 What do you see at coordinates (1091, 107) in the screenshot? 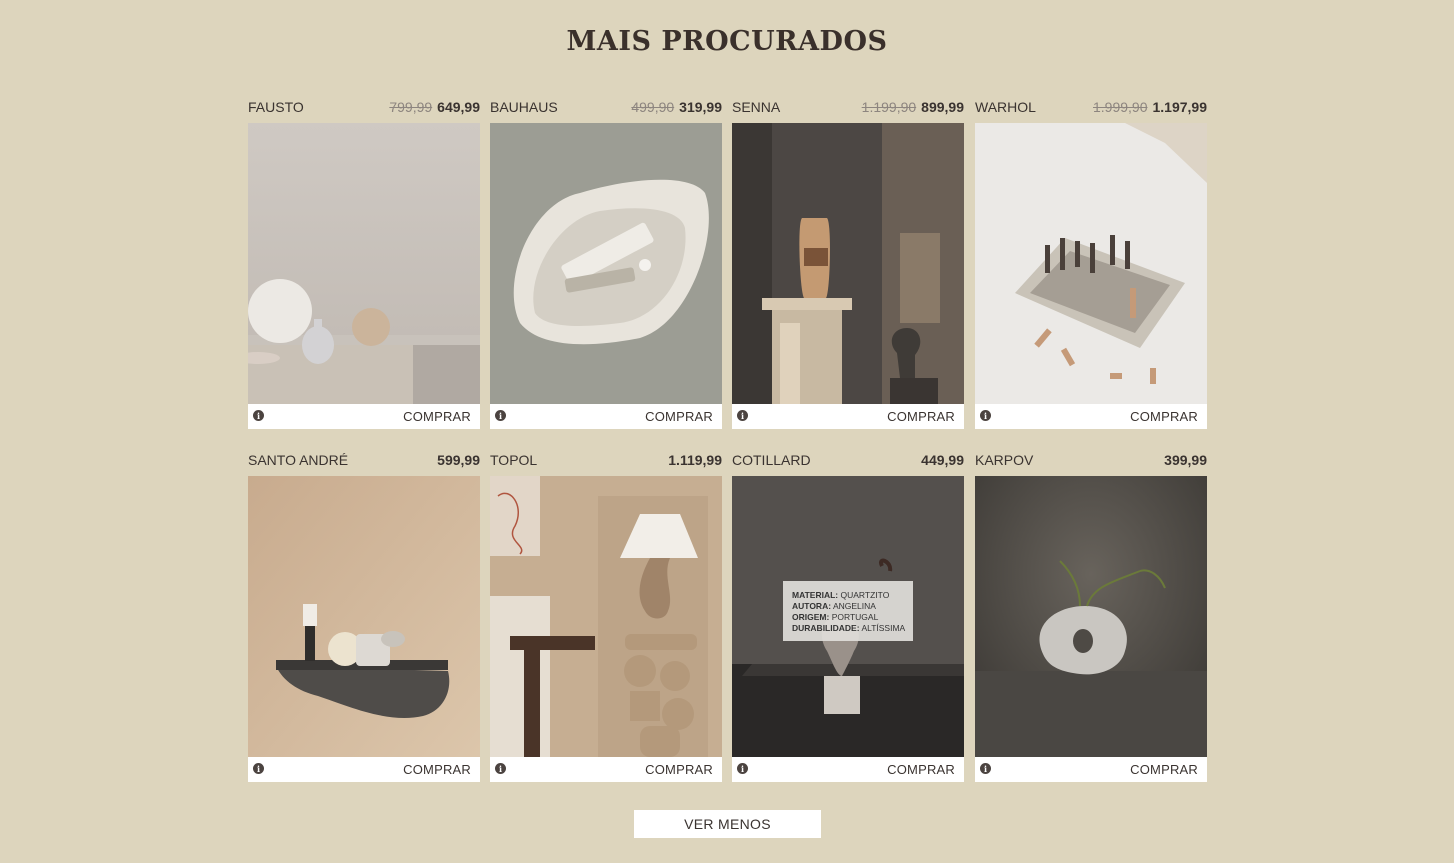
I see `product-header: WARHOL 1.999,90 1.197,99` at bounding box center [1091, 107].